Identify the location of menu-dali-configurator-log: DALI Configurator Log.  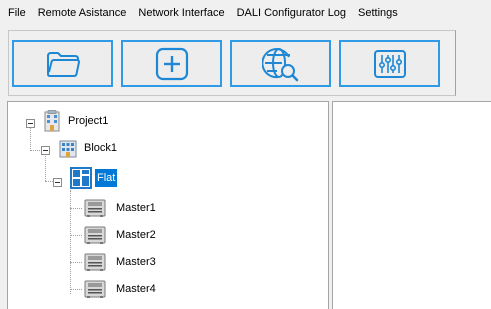
(291, 13).